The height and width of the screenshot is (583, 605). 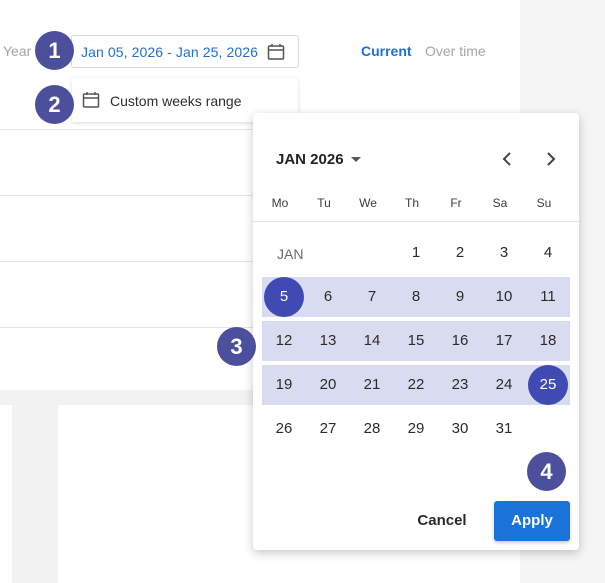 I want to click on card-left, so click(x=6, y=494).